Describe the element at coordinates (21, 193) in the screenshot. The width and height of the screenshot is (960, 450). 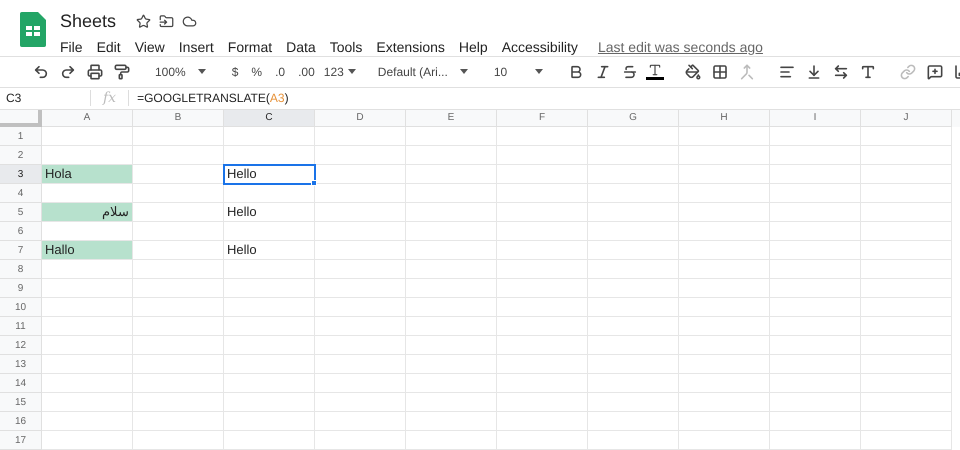
I see `row-header: 4` at that location.